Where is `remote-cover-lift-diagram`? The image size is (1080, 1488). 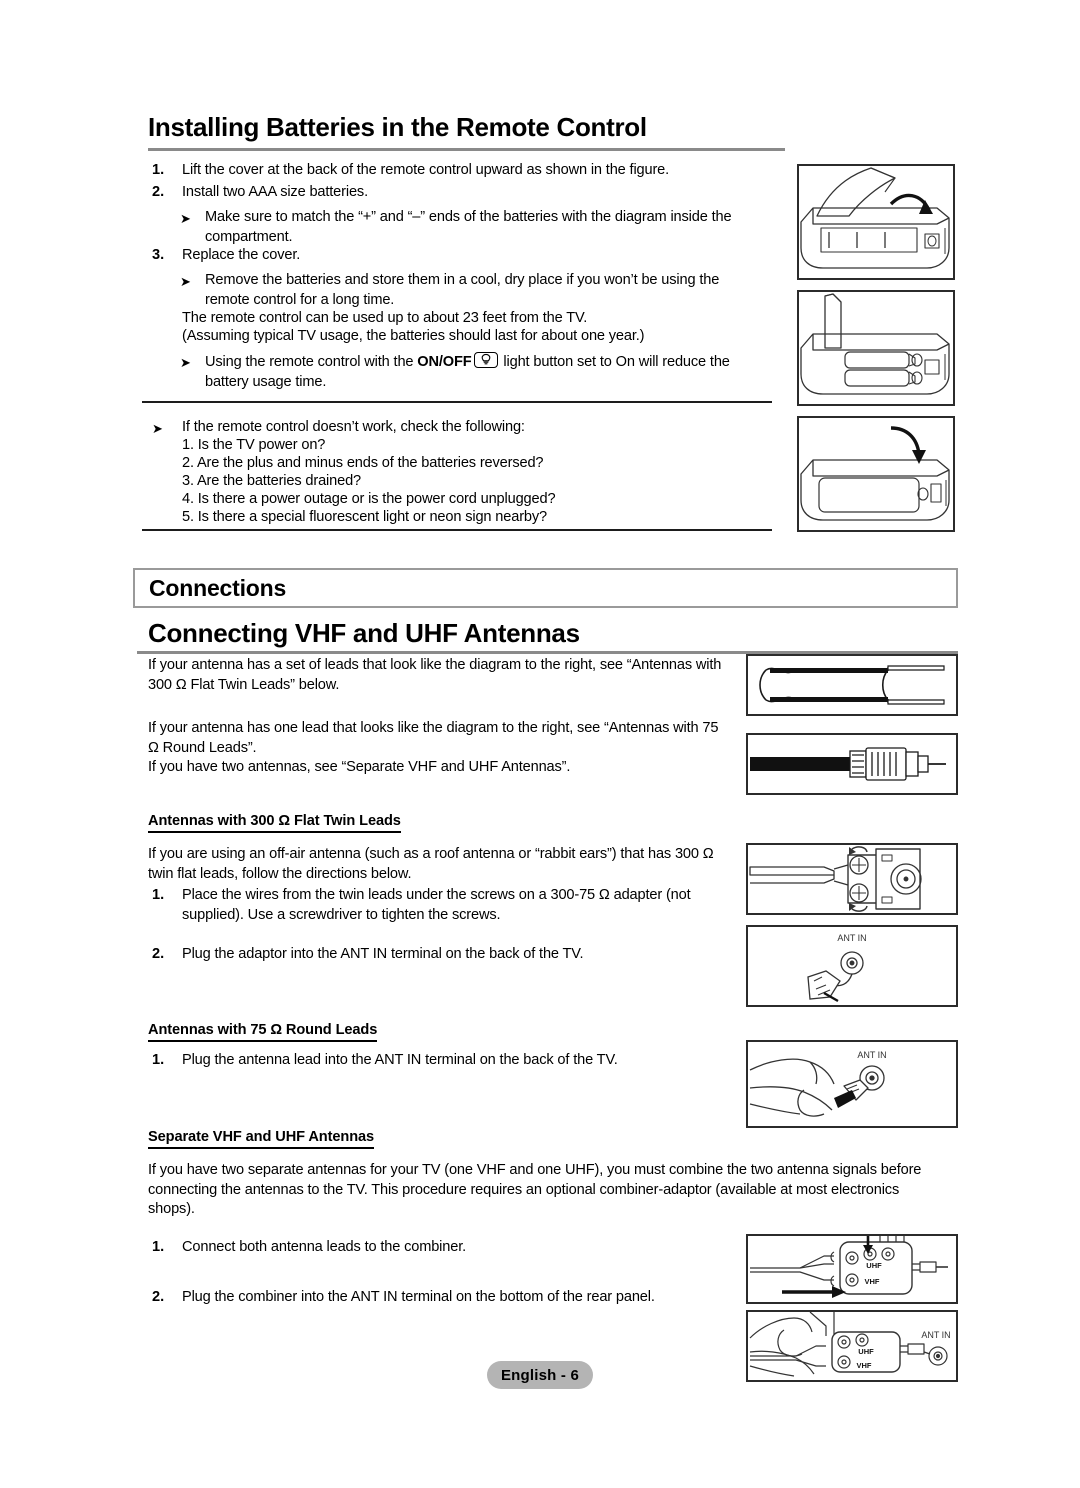
remote-cover-lift-diagram is located at coordinates (876, 222).